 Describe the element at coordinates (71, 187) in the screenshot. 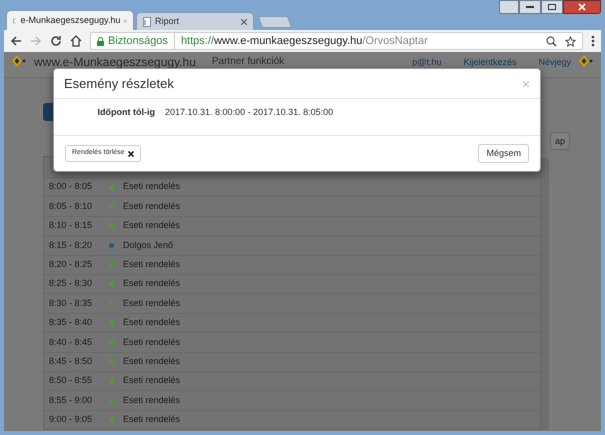

I see `time-cell-text: 8:00 - 8:05` at that location.